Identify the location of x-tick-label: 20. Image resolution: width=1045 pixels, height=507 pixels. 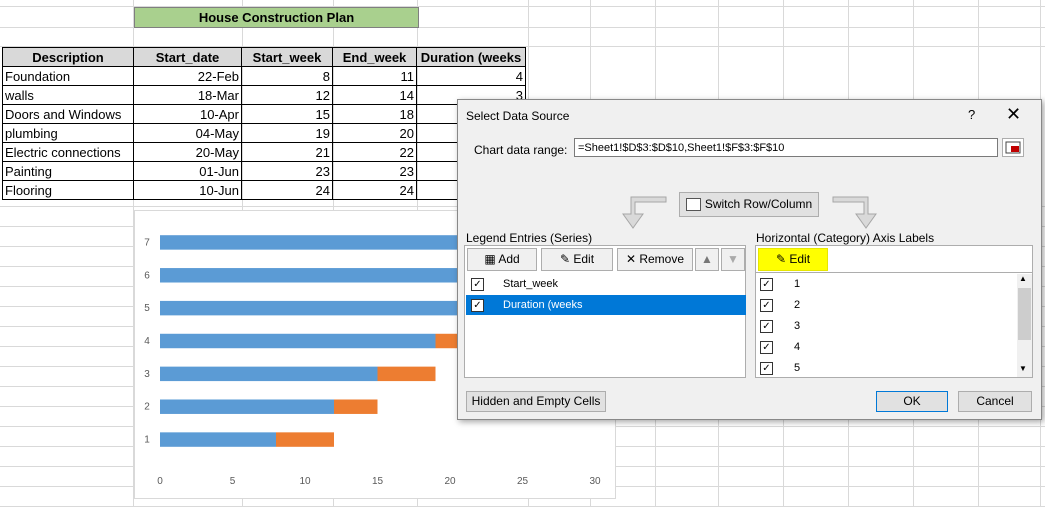
(450, 481).